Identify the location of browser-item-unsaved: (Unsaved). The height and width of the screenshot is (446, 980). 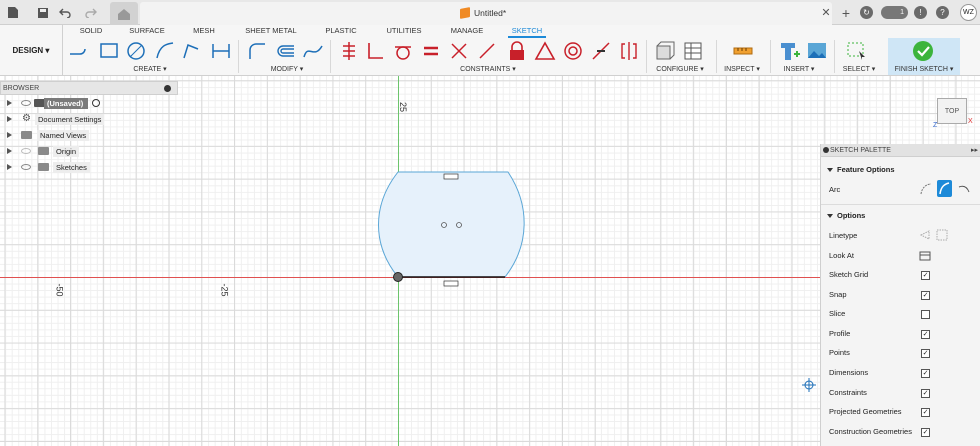
(89, 103).